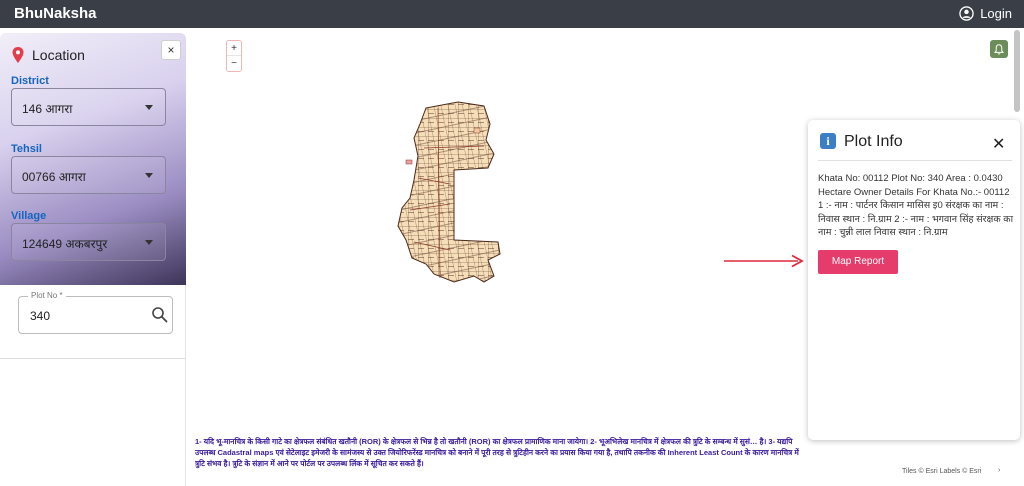  What do you see at coordinates (234, 48) in the screenshot?
I see `zoom-in-button: +` at bounding box center [234, 48].